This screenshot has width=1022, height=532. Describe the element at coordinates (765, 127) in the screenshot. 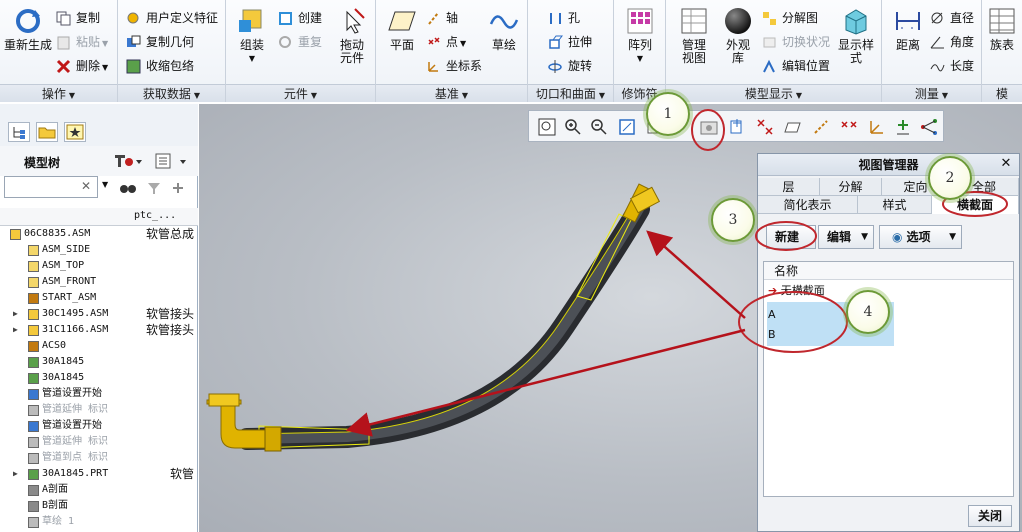

I see `datum-points-icon` at that location.